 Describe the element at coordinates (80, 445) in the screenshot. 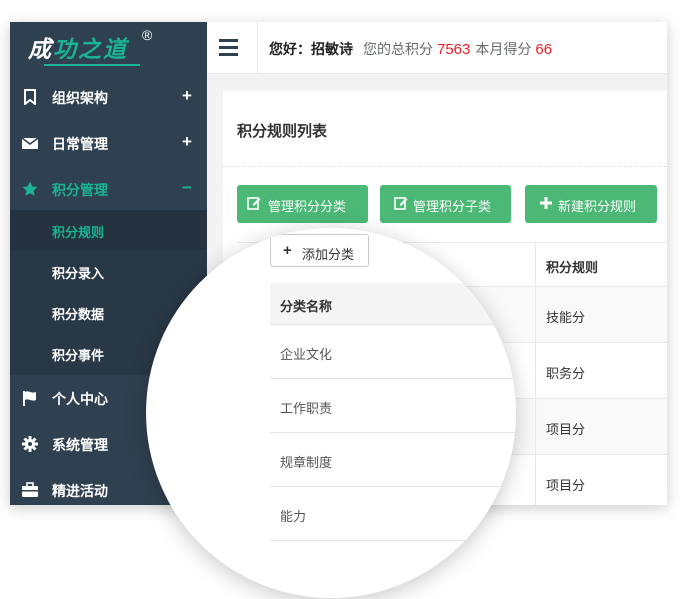

I see `sidebar-item-label: 系统管理` at that location.